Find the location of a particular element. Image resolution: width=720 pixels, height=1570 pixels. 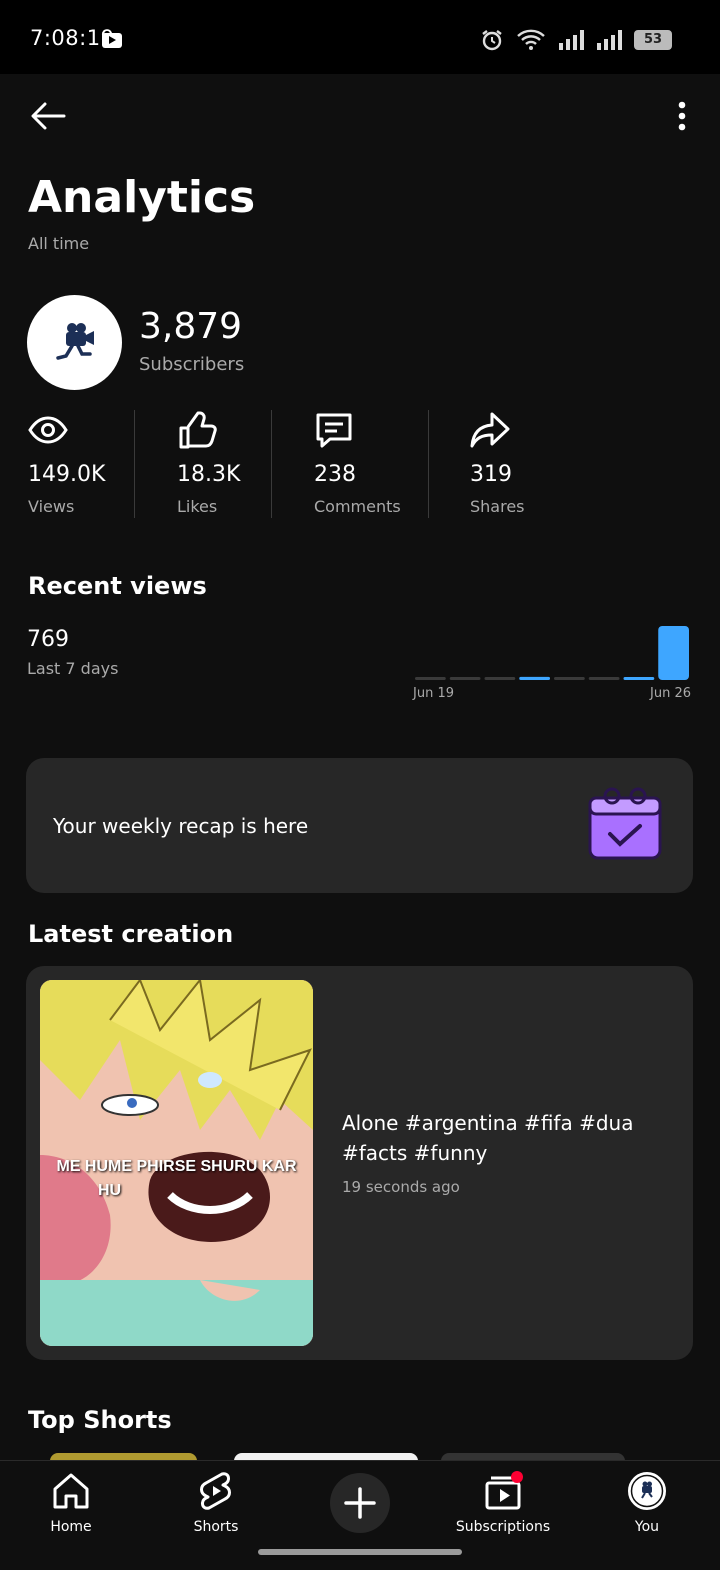

comment-icon is located at coordinates (334, 430).